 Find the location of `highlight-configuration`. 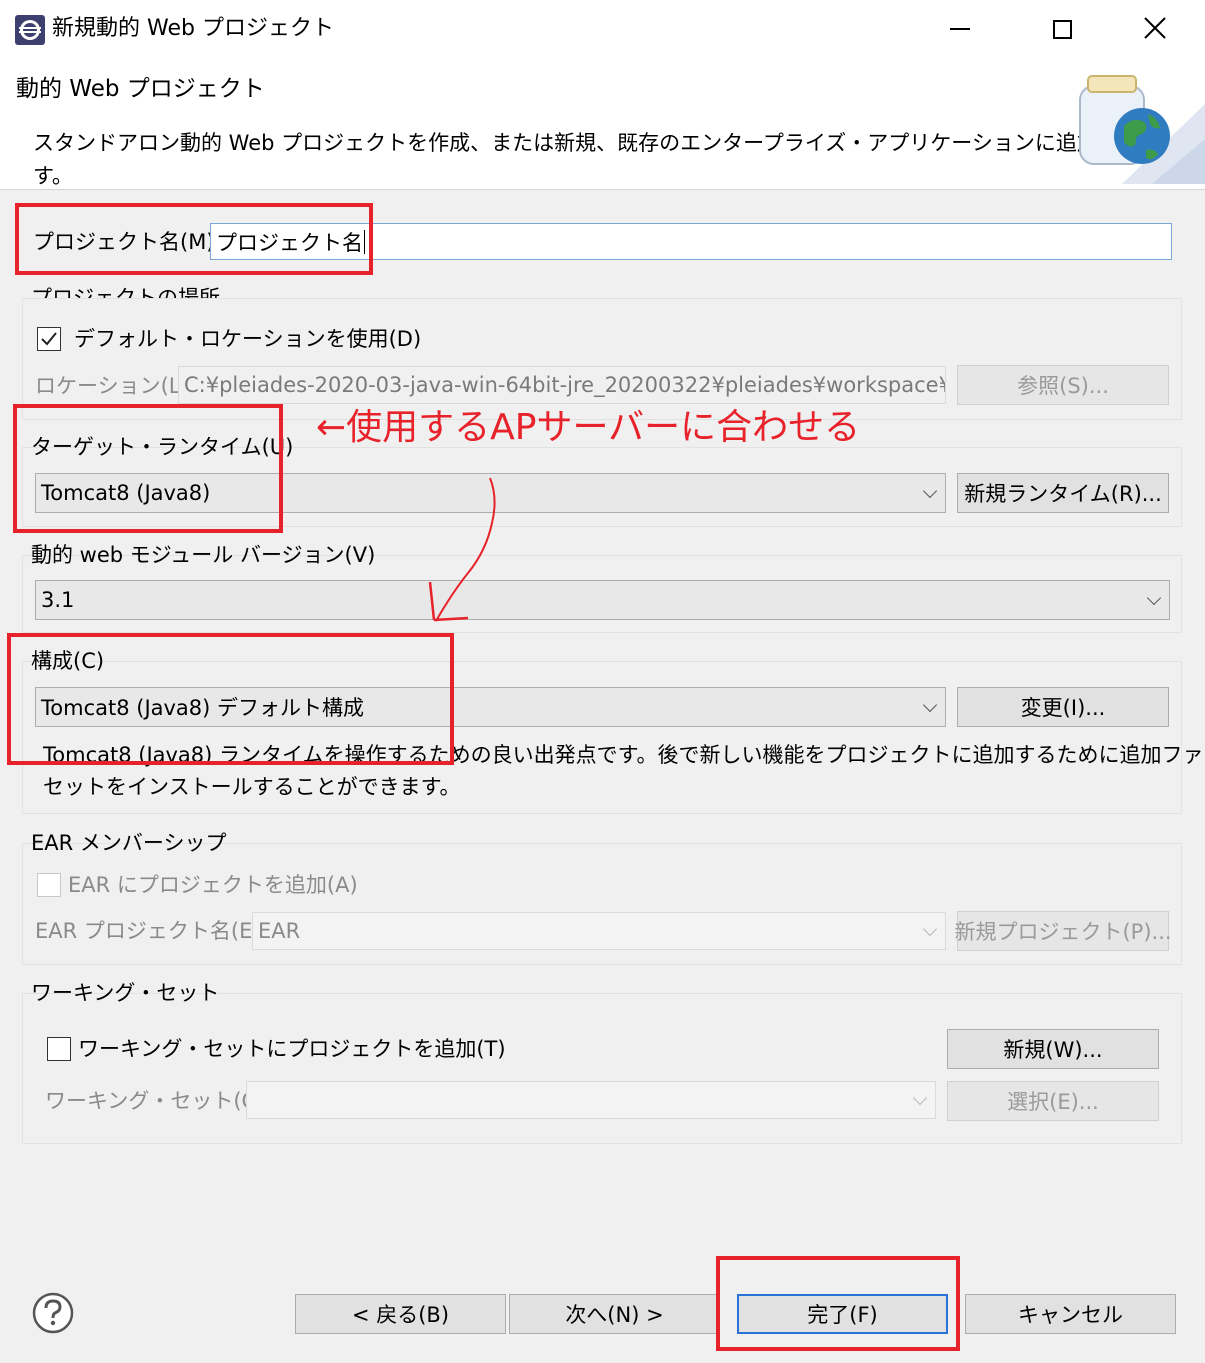

highlight-configuration is located at coordinates (230, 699).